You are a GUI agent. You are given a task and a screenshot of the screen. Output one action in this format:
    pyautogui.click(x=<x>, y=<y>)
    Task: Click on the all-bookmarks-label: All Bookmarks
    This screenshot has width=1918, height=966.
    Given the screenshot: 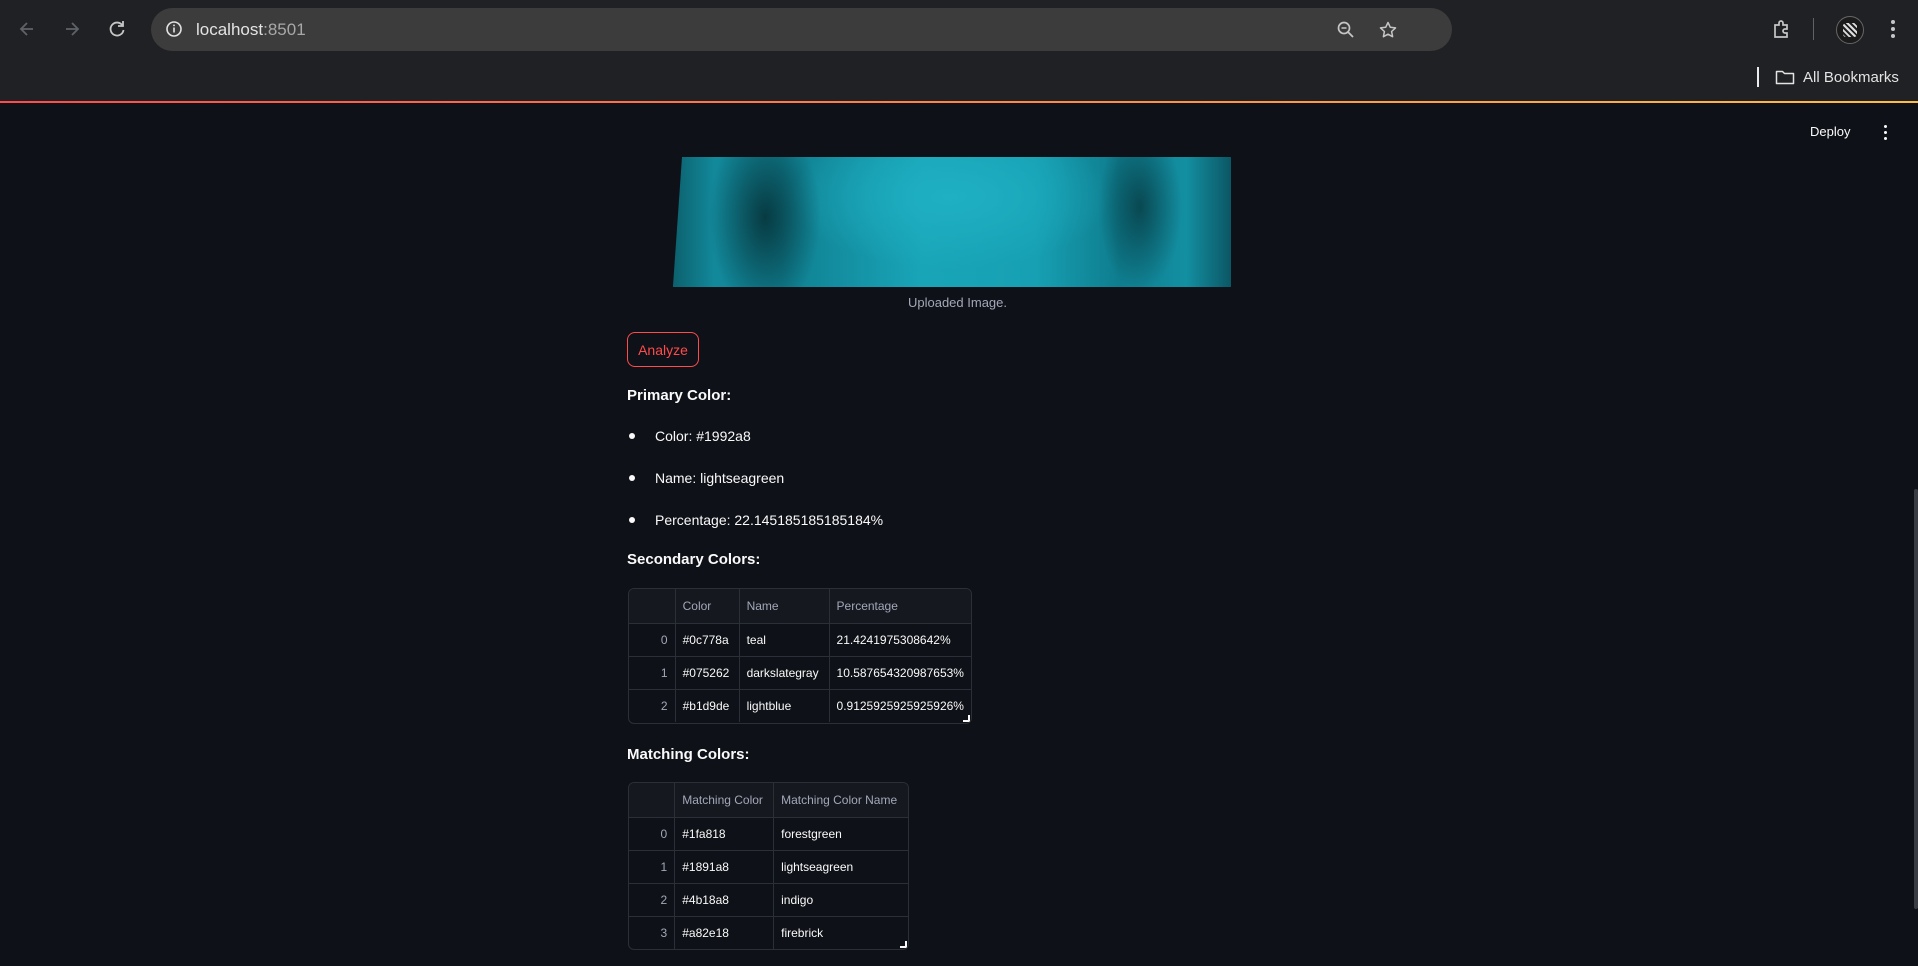 What is the action you would take?
    pyautogui.click(x=1851, y=77)
    